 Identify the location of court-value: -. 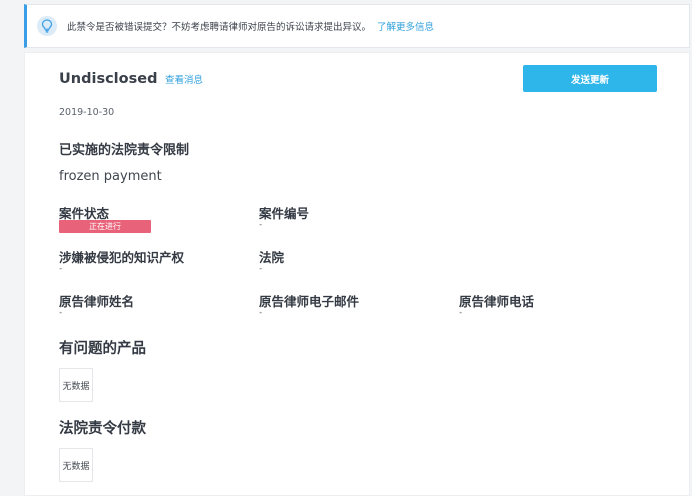
(261, 269).